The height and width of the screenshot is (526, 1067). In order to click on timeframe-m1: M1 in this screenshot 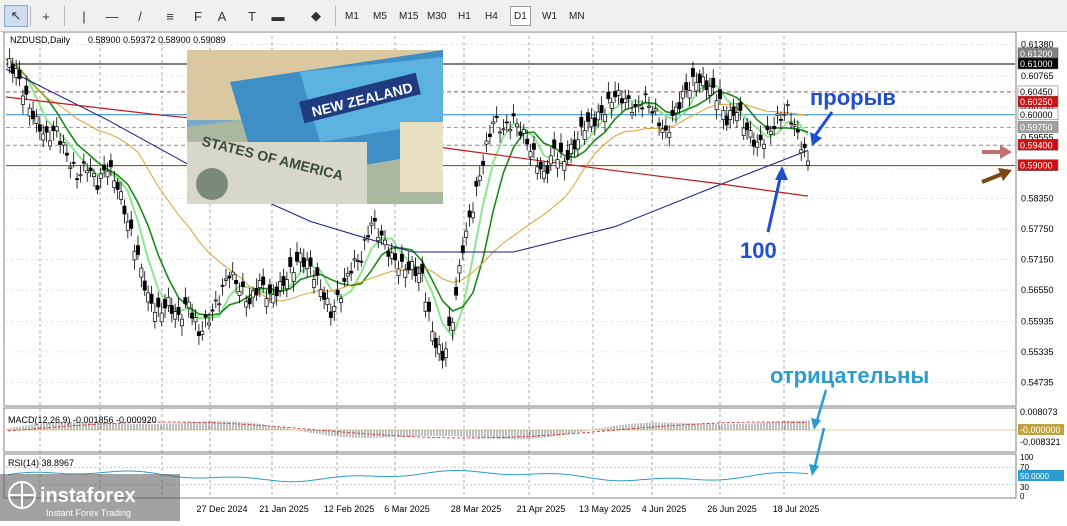, I will do `click(352, 16)`.